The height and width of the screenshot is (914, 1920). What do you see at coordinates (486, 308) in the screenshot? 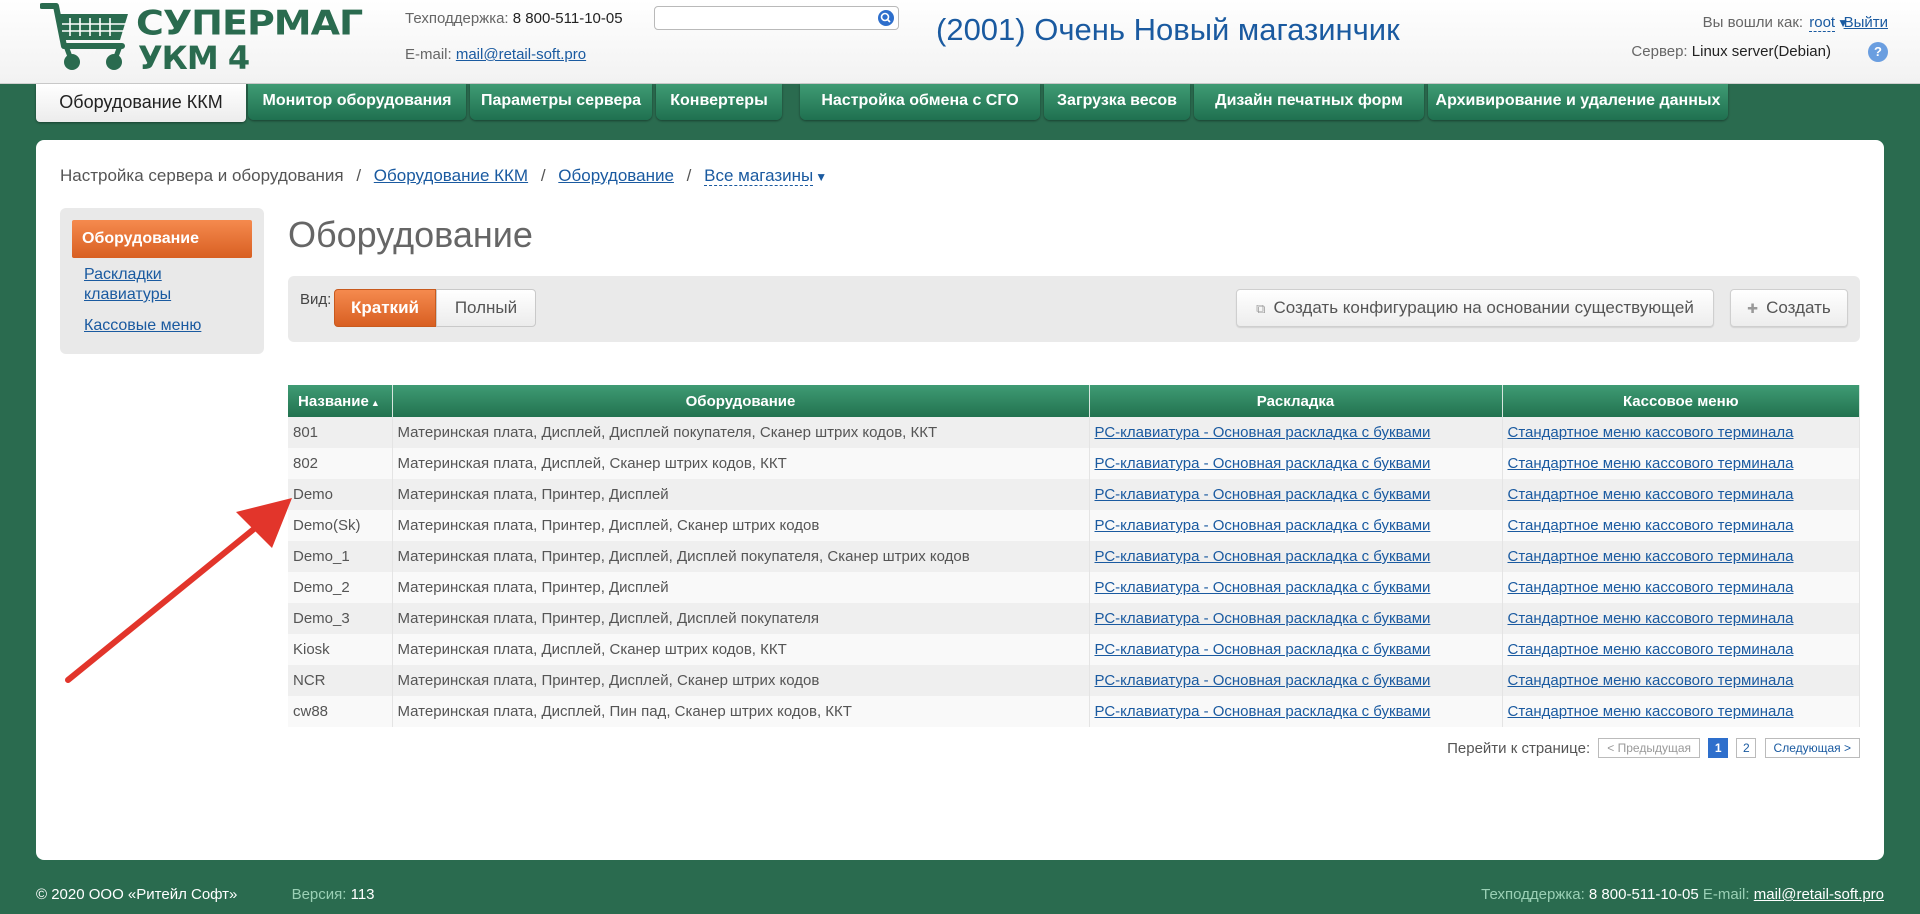
I see `view-full-button: Полный` at bounding box center [486, 308].